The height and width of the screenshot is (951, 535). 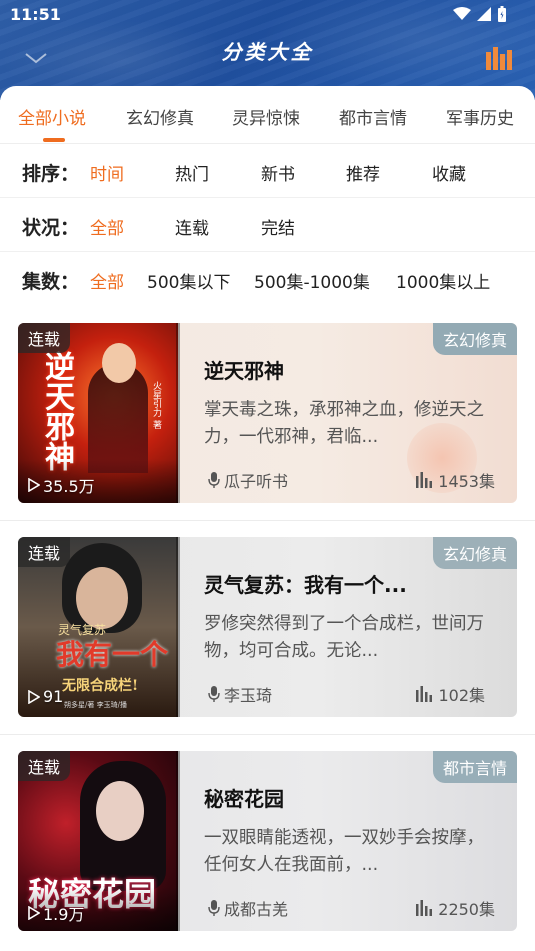 I want to click on status-option-serial: 连载, so click(x=192, y=226).